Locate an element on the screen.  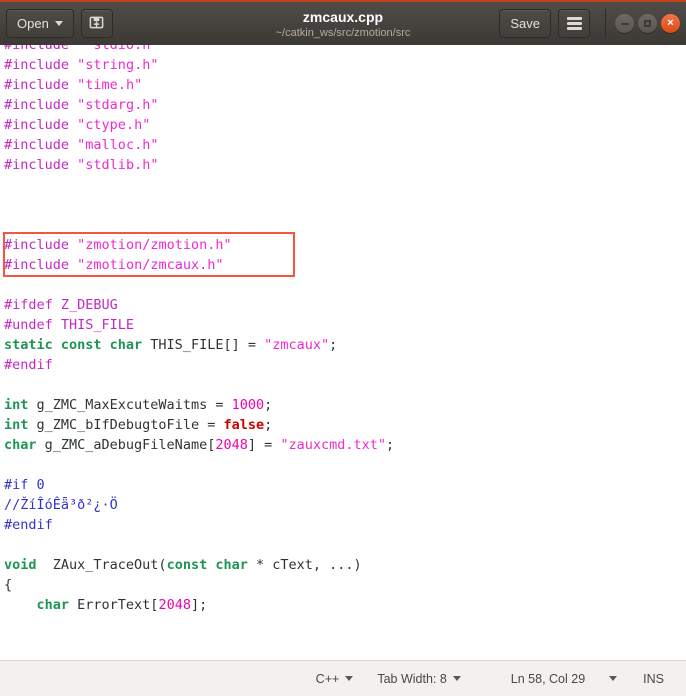
open-button: Open is located at coordinates (40, 23).